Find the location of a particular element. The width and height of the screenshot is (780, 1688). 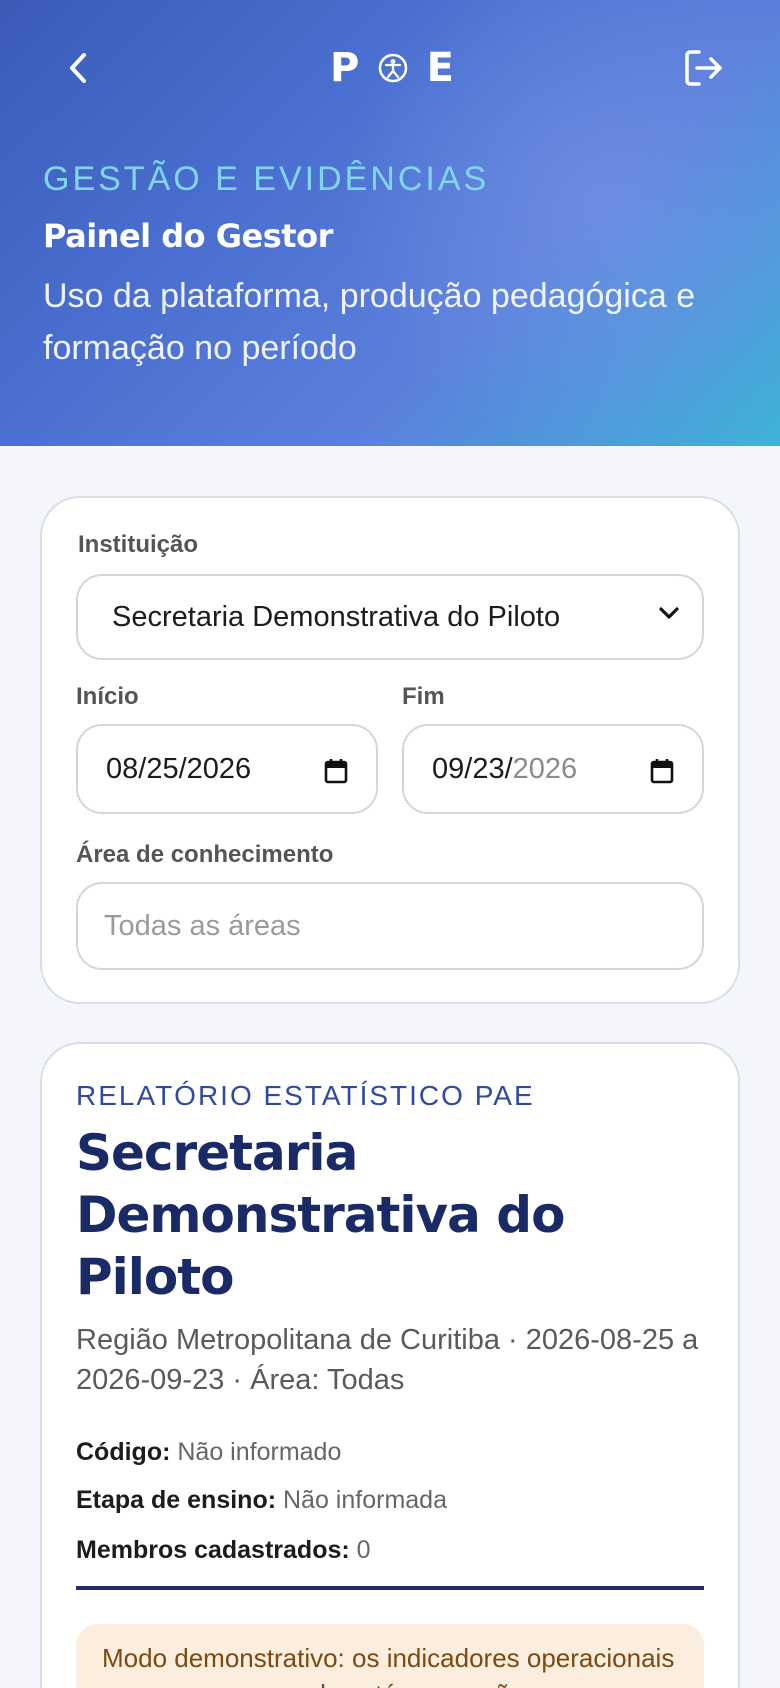

end-date-value-year: 2026 is located at coordinates (545, 768).